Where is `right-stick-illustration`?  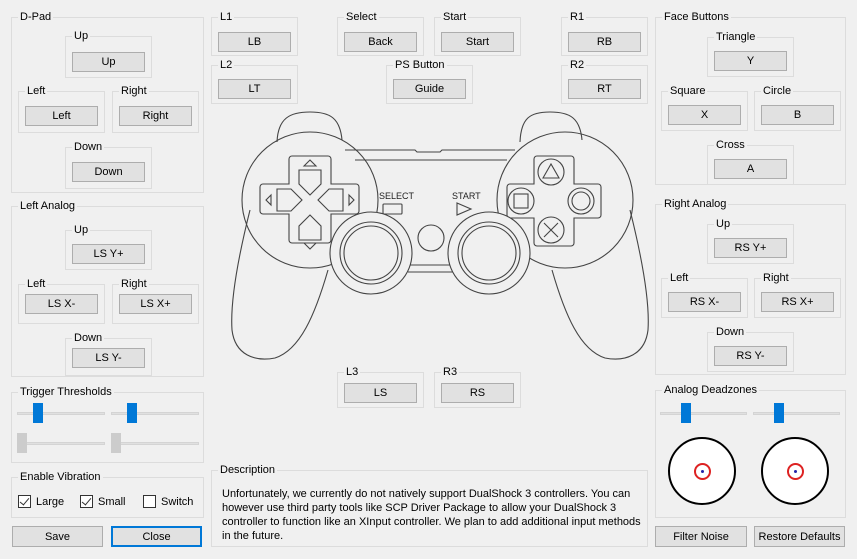 right-stick-illustration is located at coordinates (489, 253).